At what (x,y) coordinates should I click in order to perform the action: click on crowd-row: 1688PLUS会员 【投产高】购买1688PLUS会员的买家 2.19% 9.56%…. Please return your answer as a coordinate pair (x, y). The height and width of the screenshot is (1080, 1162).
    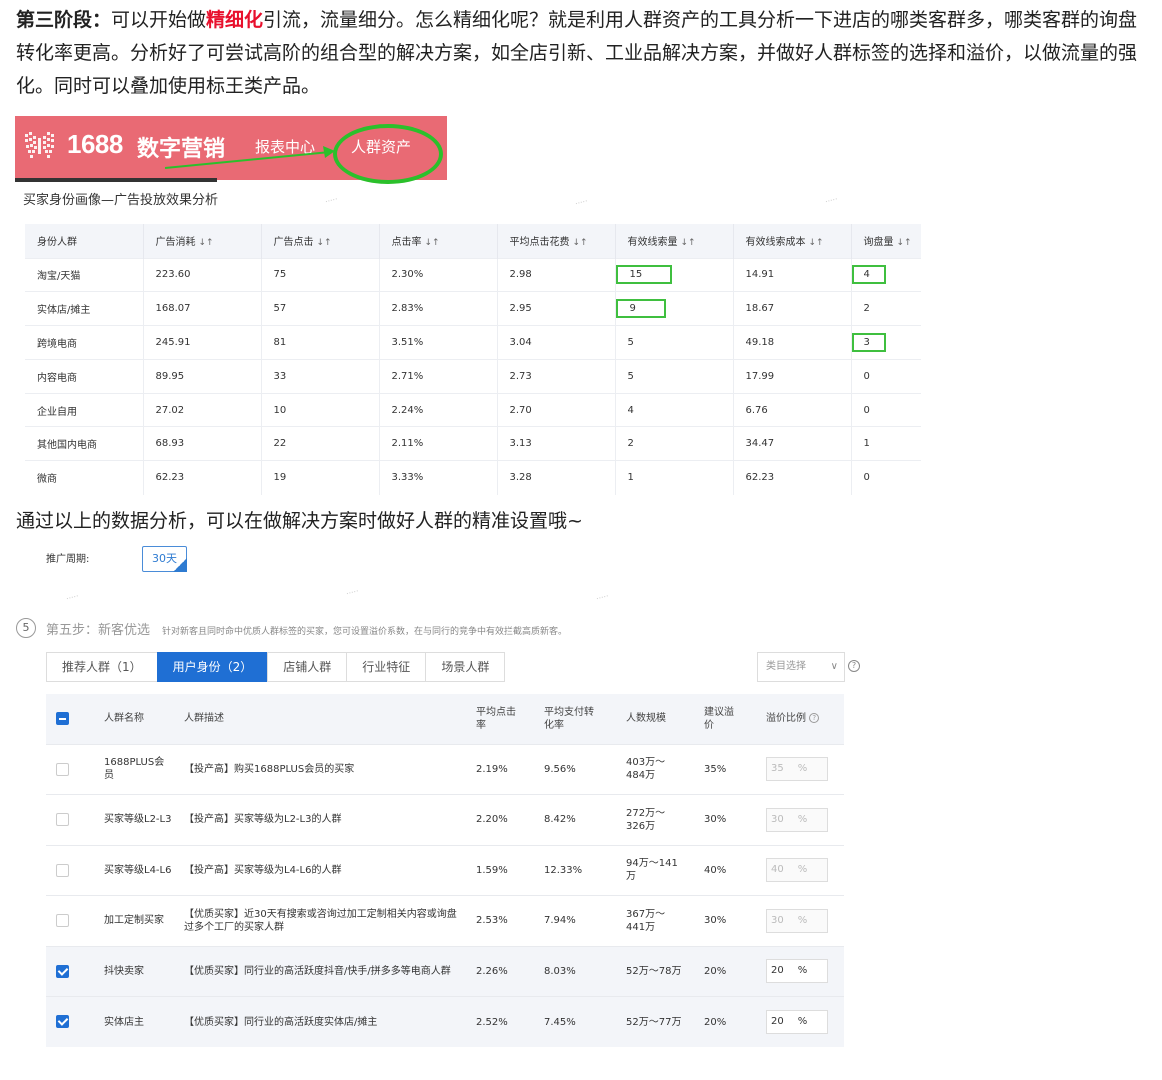
    Looking at the image, I should click on (445, 769).